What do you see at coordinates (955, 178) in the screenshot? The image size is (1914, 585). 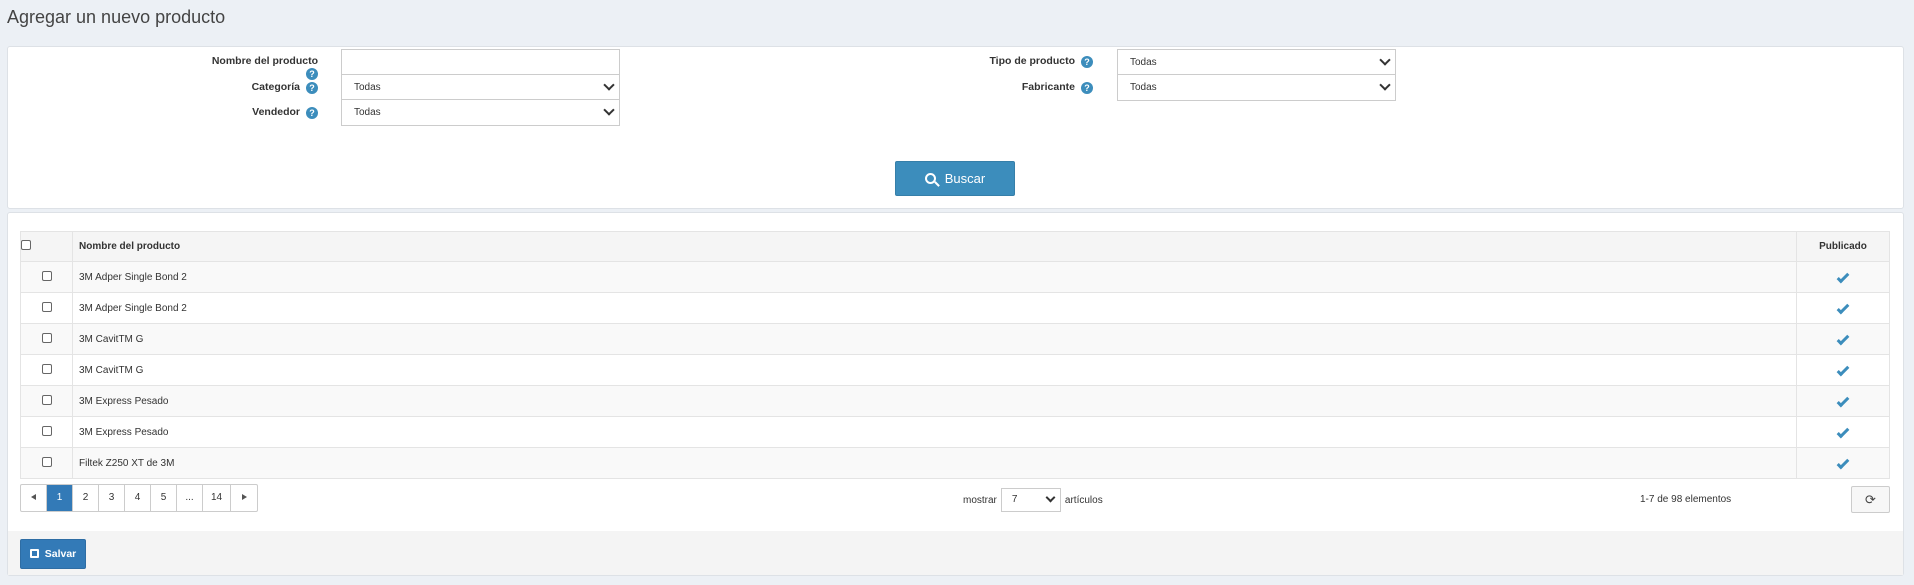 I see `search-button: Buscar` at bounding box center [955, 178].